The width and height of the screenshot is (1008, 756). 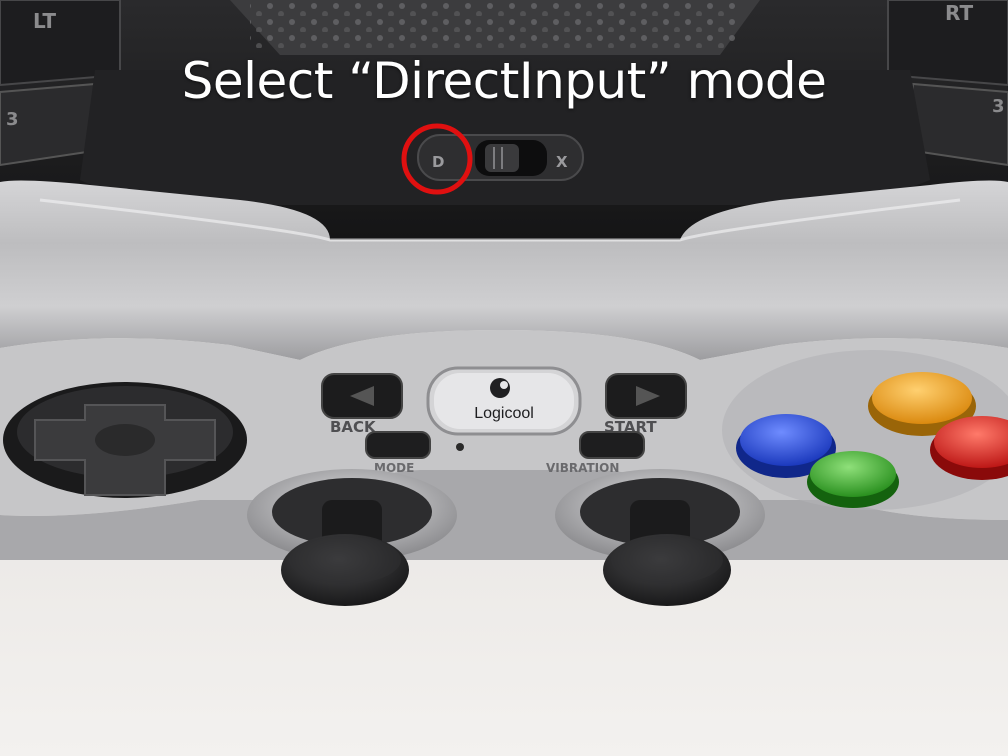 I want to click on start-button, so click(x=646, y=396).